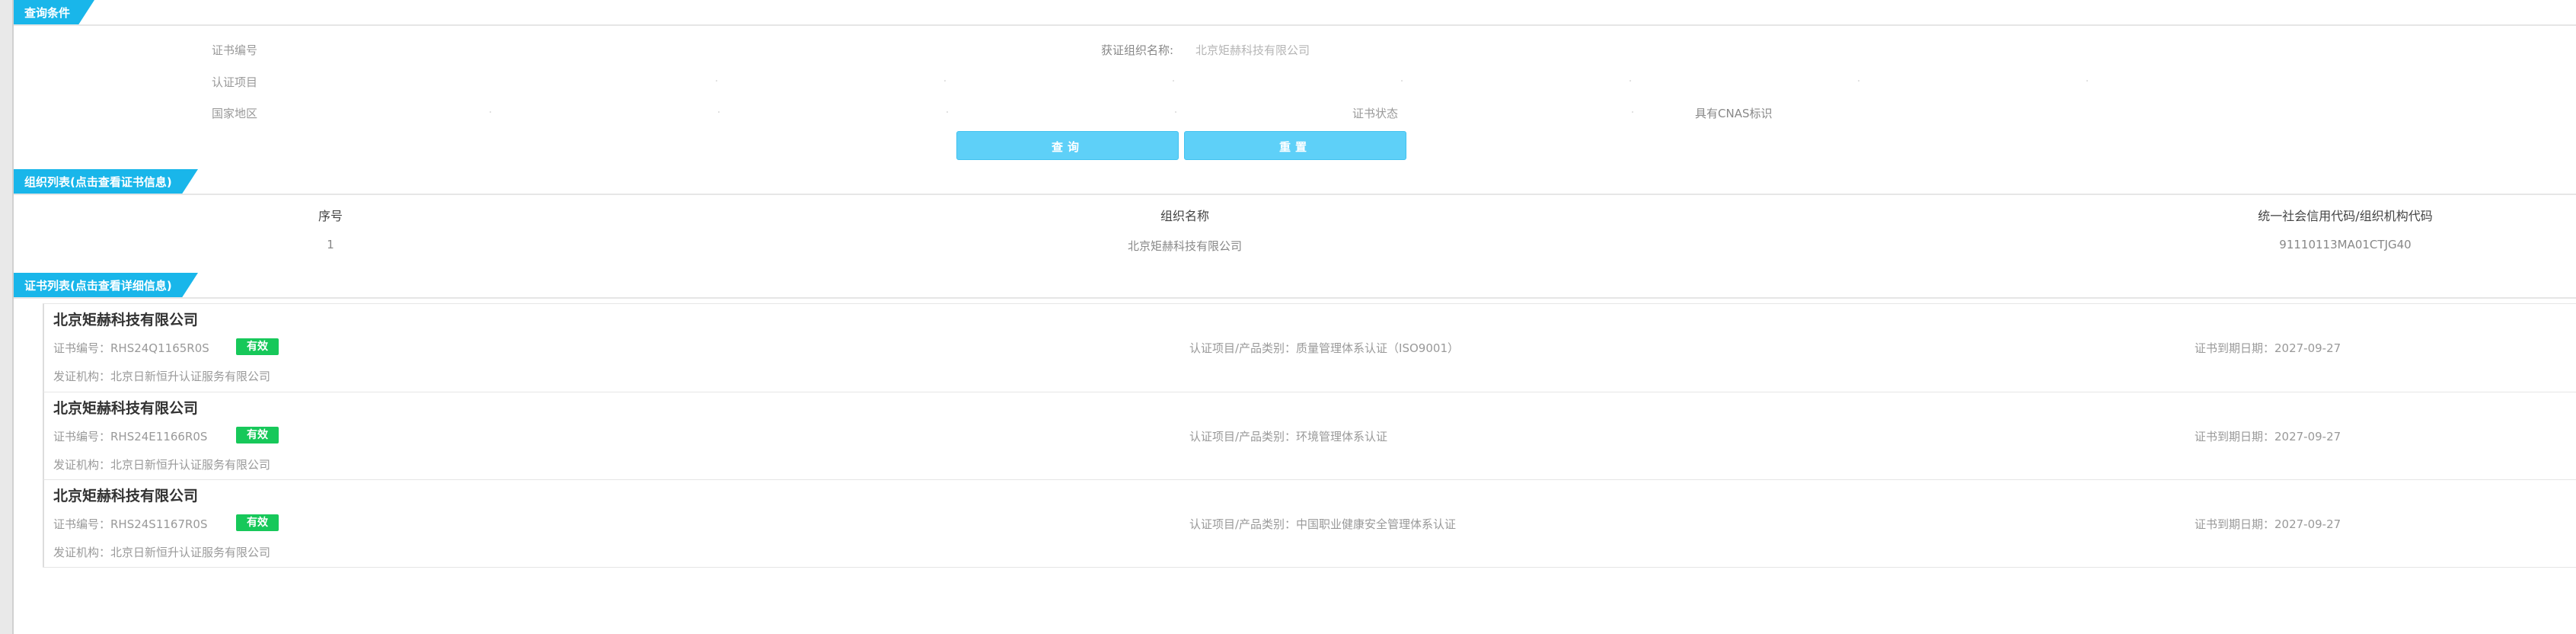 The image size is (2576, 634). I want to click on row-credit-code: 91110113MA01CTJG40, so click(2345, 245).